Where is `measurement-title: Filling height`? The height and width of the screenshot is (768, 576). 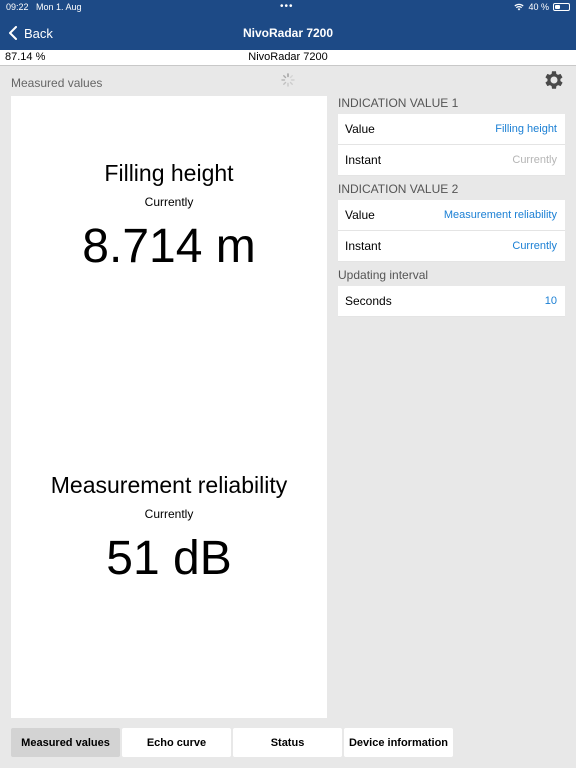
measurement-title: Filling height is located at coordinates (169, 173).